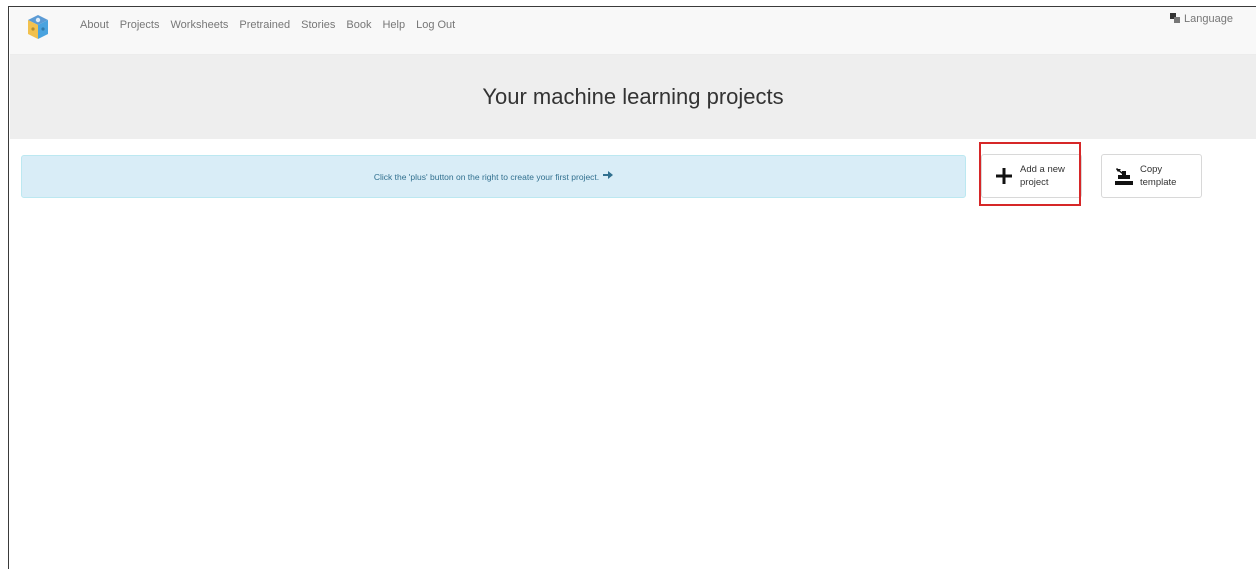 Image resolution: width=1256 pixels, height=569 pixels. What do you see at coordinates (1004, 176) in the screenshot?
I see `plus-icon` at bounding box center [1004, 176].